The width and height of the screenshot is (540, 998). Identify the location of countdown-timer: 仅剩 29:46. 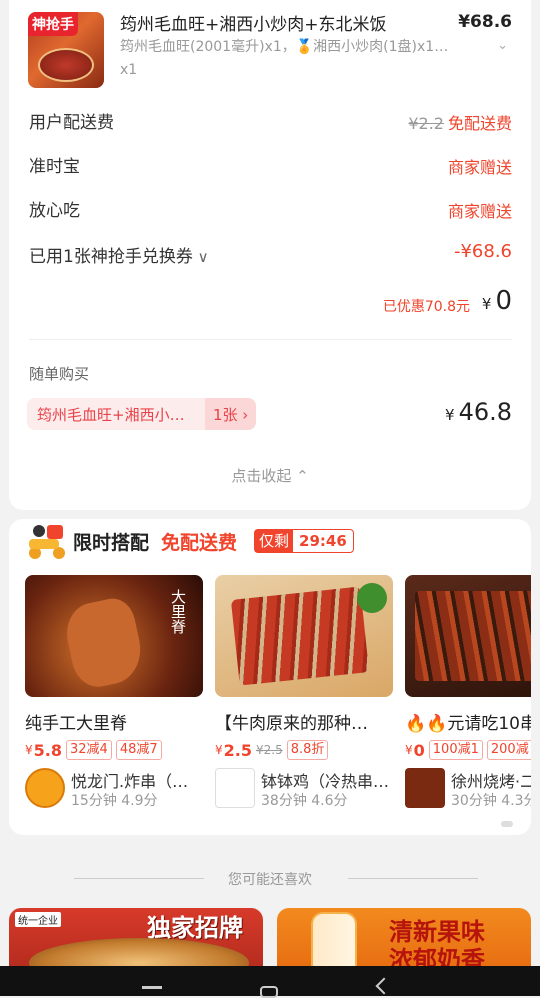
(304, 541).